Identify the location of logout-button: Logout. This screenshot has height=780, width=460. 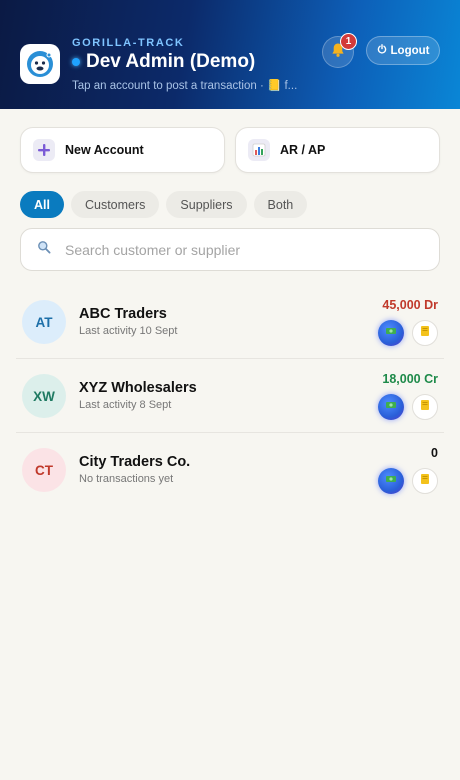
(403, 50).